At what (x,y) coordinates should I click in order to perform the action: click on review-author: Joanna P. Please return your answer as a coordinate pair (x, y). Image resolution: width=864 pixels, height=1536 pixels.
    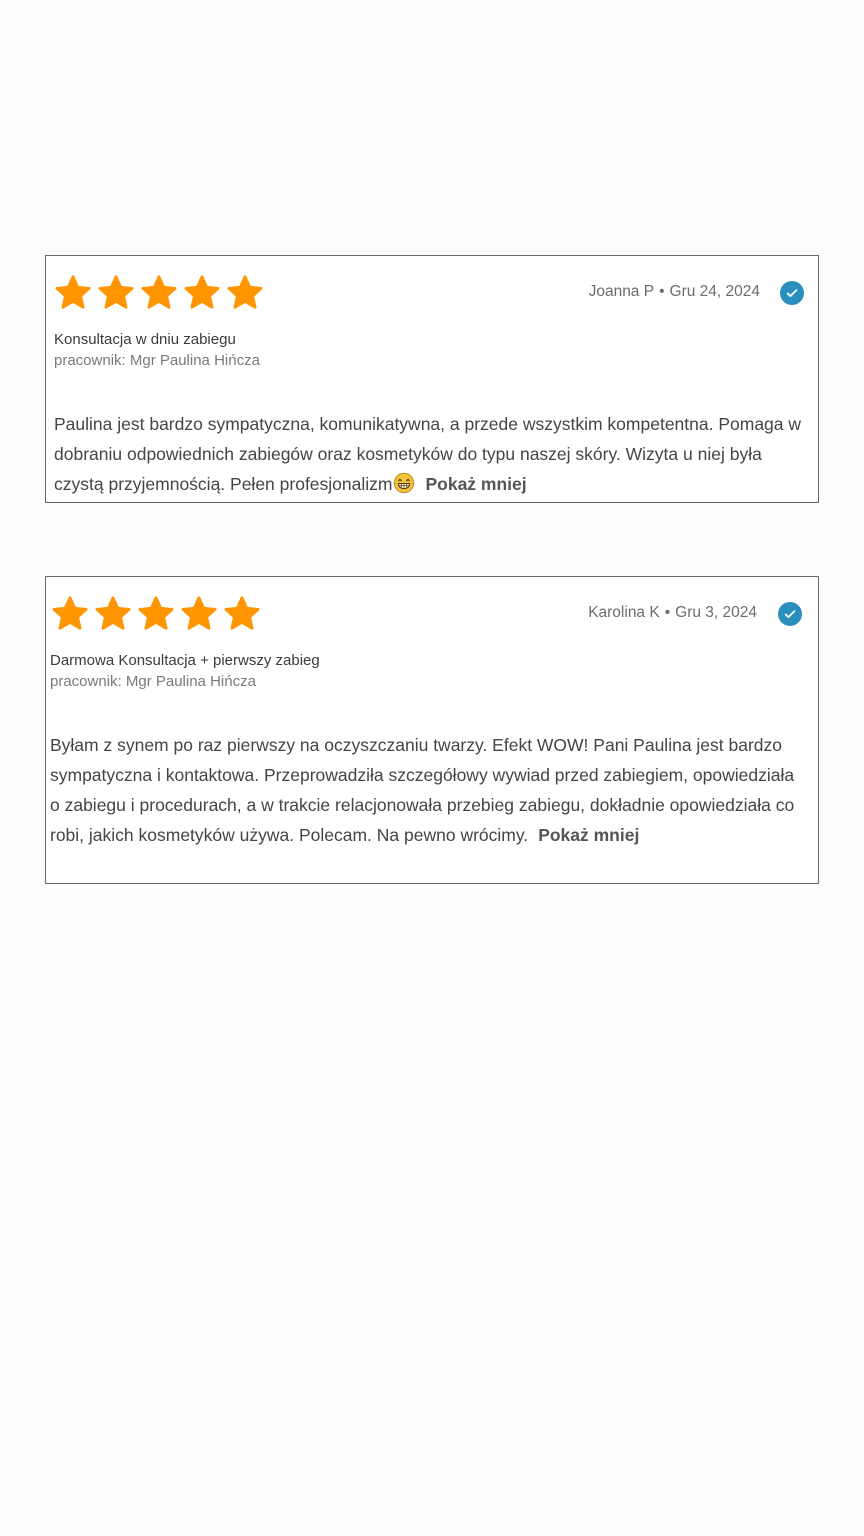
    Looking at the image, I should click on (621, 291).